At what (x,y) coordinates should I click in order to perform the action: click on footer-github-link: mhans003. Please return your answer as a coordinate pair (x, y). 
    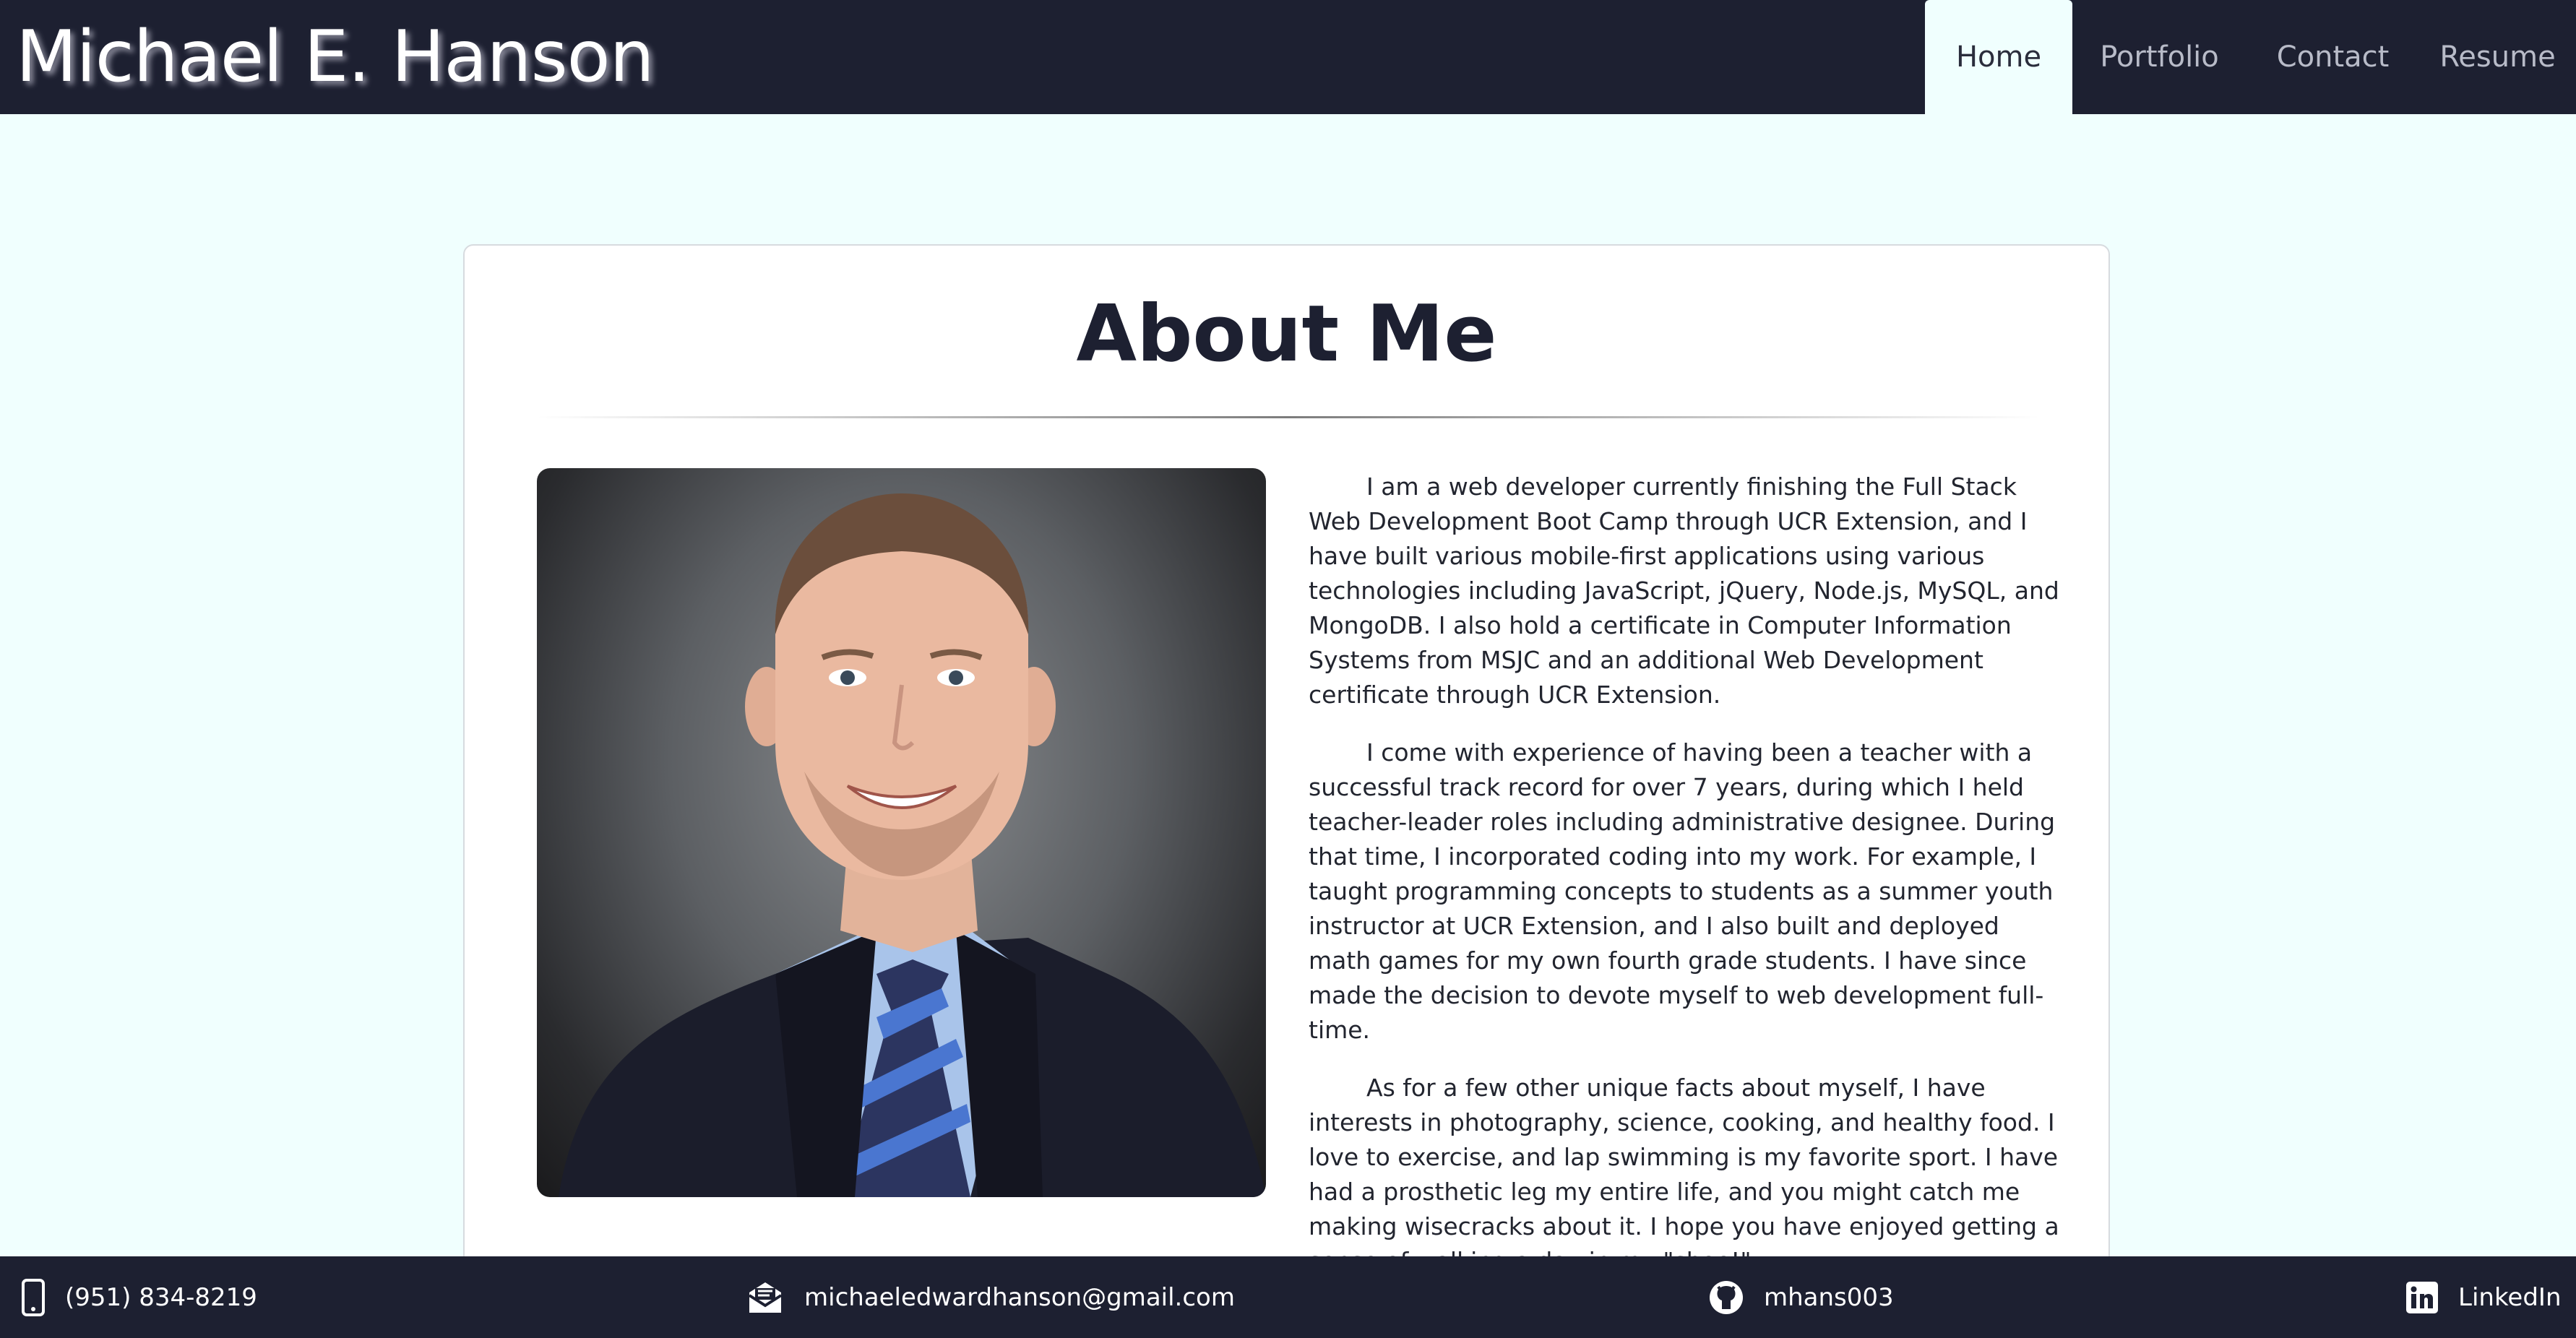
    Looking at the image, I should click on (1801, 1297).